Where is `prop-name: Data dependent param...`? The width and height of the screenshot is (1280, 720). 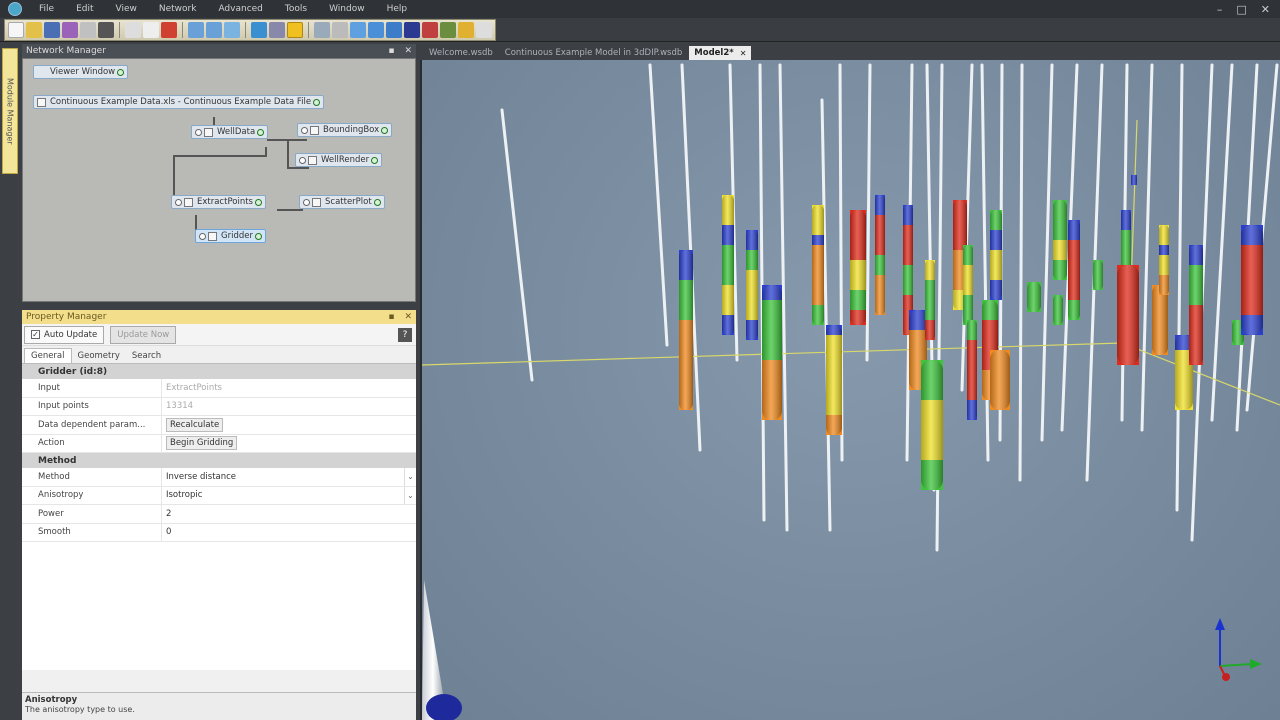
prop-name: Data dependent param... is located at coordinates (92, 425).